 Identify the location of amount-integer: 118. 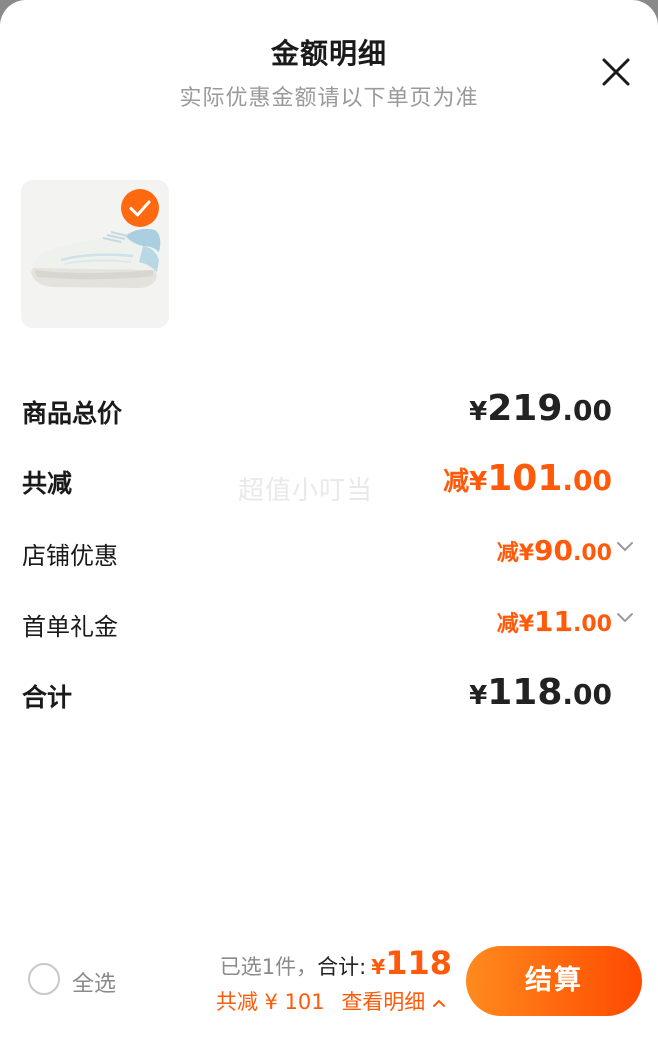
(525, 692).